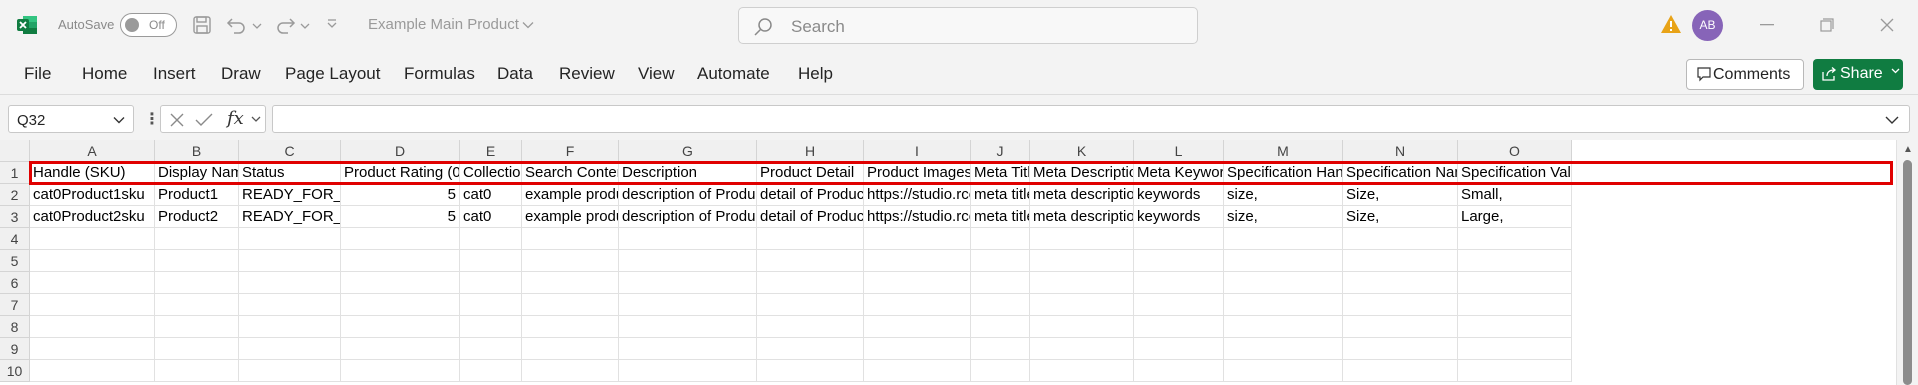 The height and width of the screenshot is (385, 1918). Describe the element at coordinates (1000, 173) in the screenshot. I see `cell: Meta Title` at that location.